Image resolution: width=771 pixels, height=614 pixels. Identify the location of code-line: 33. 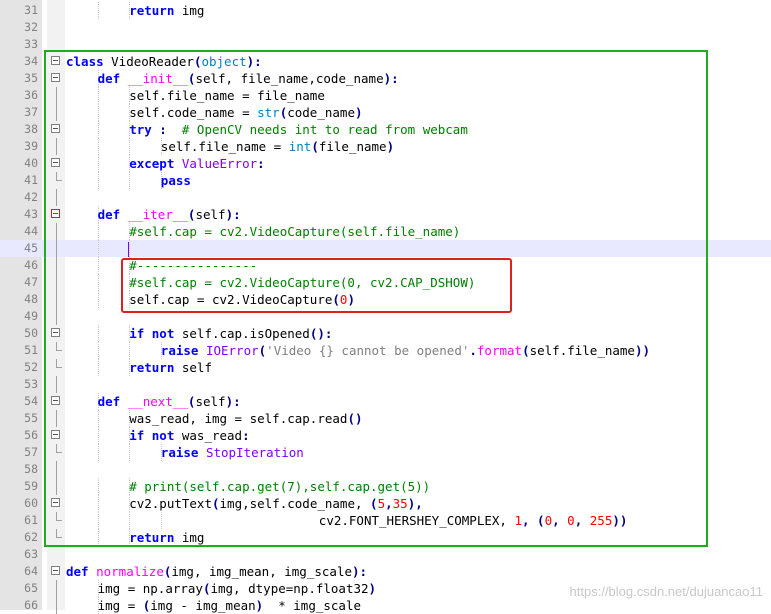
(385, 44).